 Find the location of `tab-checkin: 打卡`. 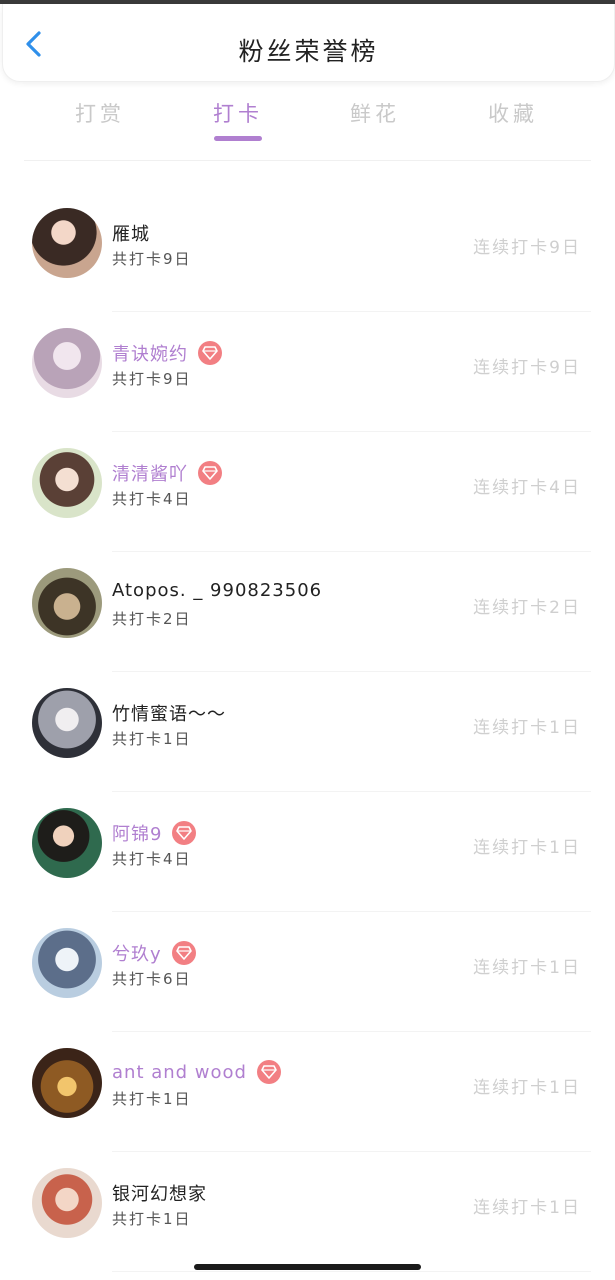

tab-checkin: 打卡 is located at coordinates (238, 113).